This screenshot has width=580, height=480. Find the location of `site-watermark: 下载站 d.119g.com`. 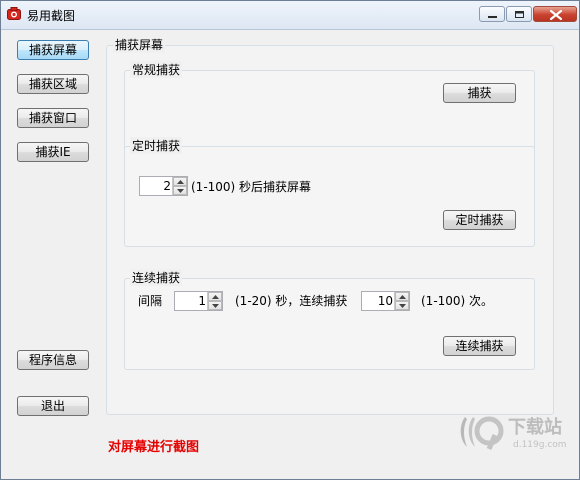

site-watermark: 下载站 d.119g.com is located at coordinates (516, 431).